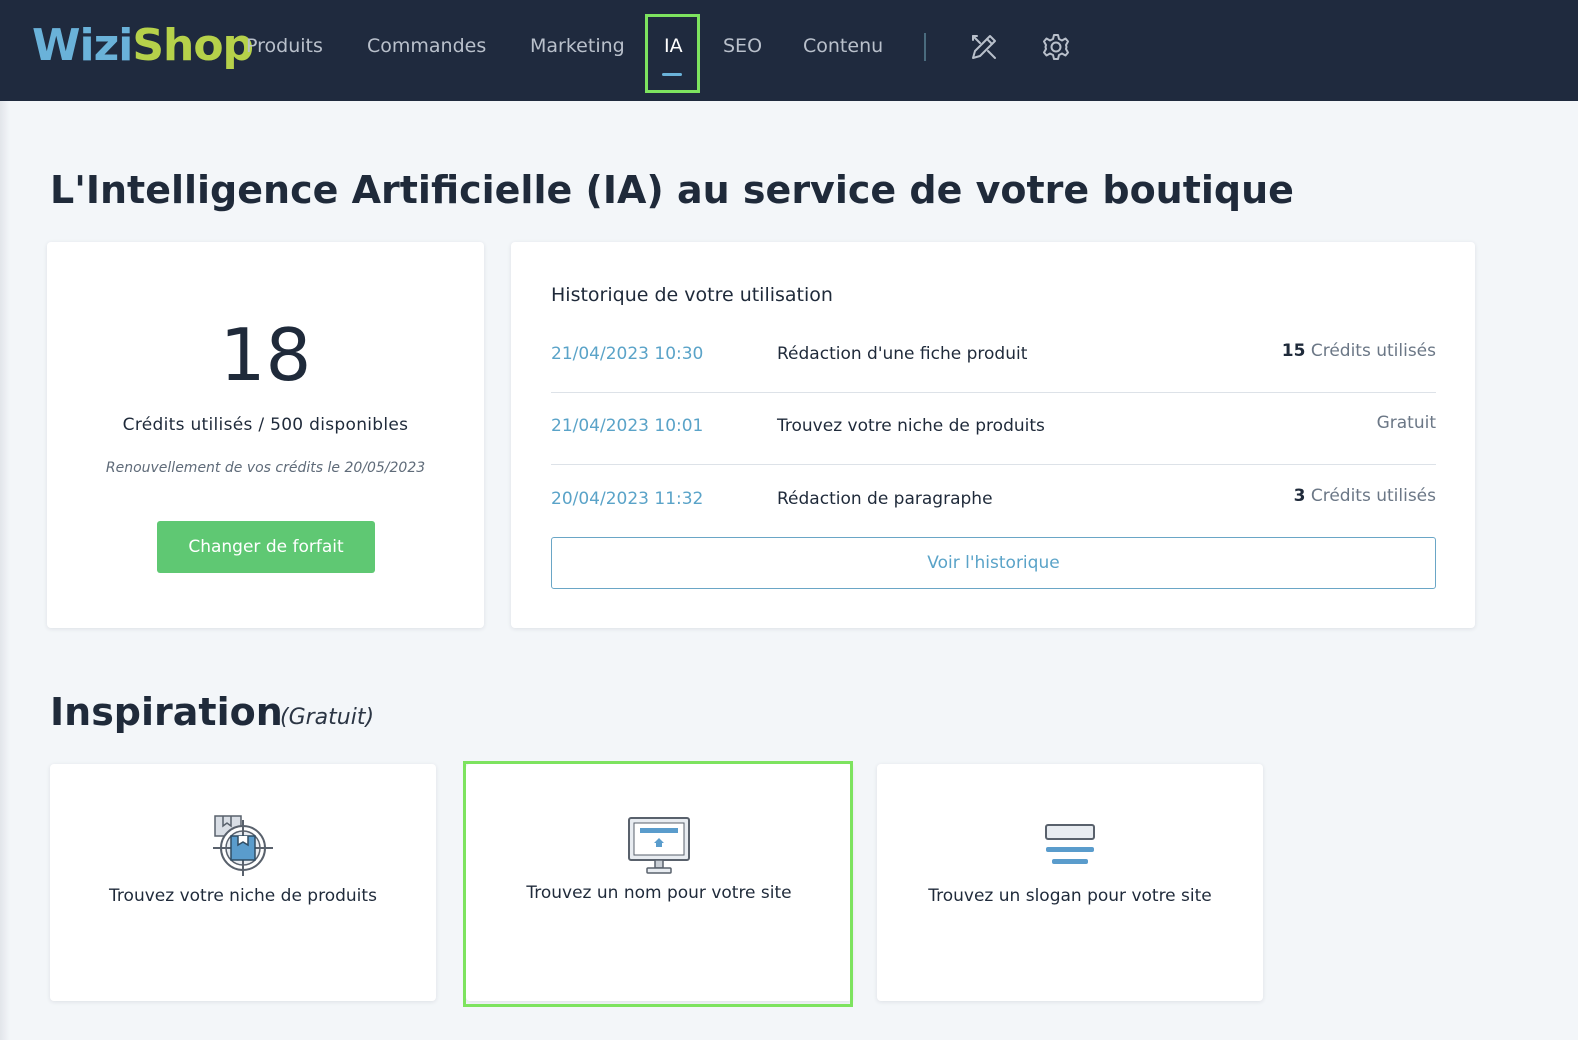 This screenshot has height=1040, width=1578. I want to click on view-history-button: Voir l'historique, so click(993, 563).